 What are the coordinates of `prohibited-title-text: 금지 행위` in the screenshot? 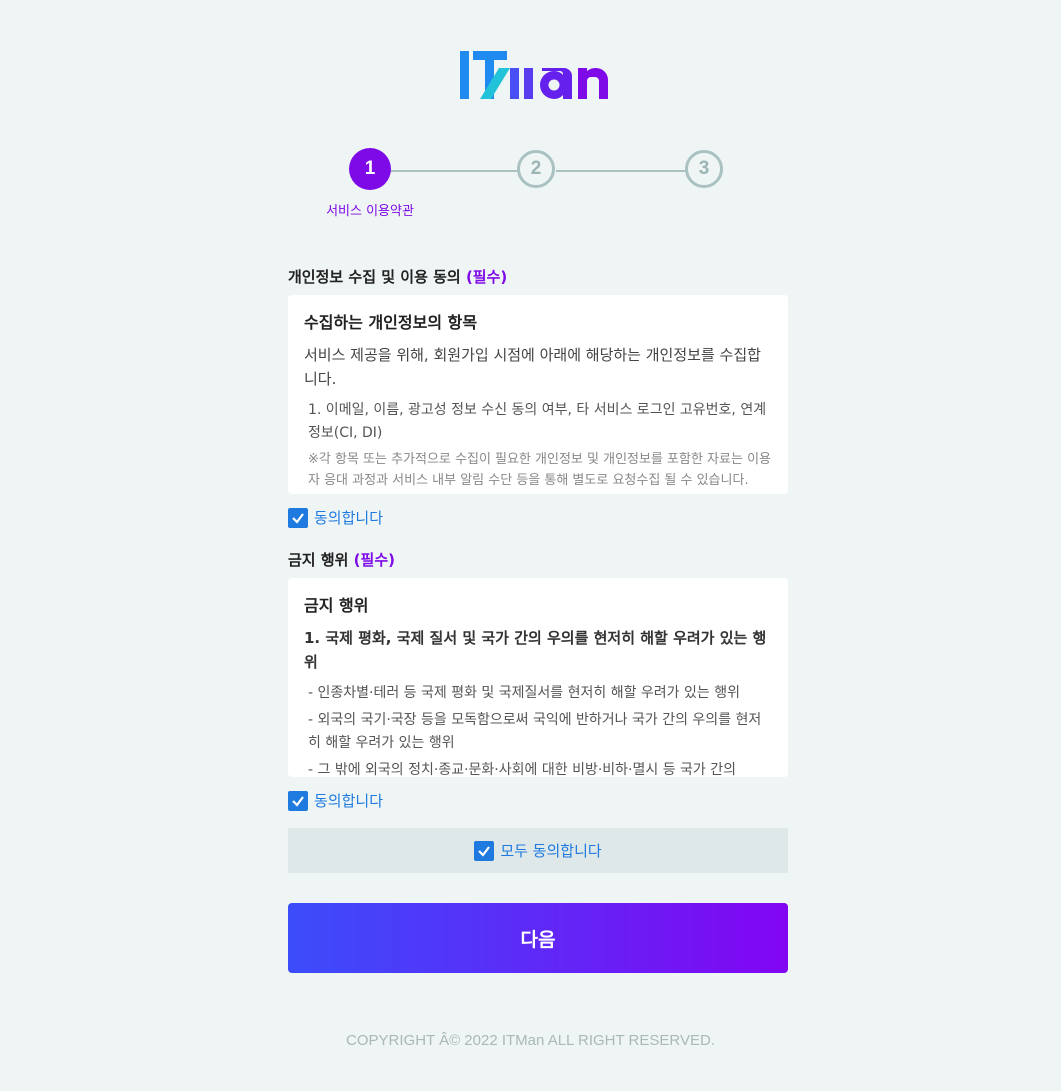 It's located at (318, 560).